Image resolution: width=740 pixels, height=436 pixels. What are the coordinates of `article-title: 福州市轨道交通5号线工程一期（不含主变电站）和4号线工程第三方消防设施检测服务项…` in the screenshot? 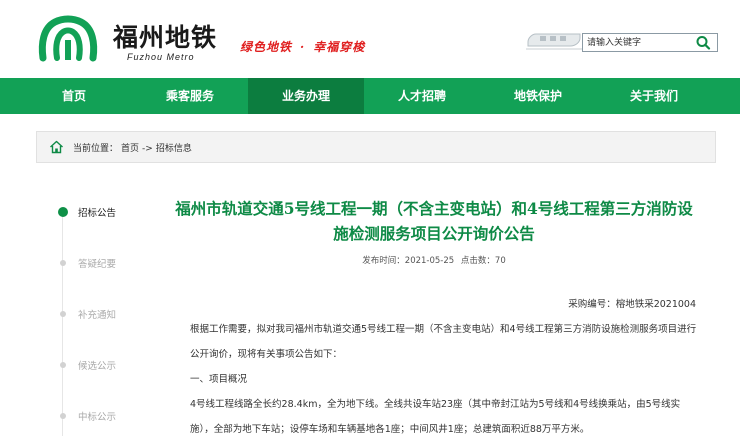 It's located at (434, 221).